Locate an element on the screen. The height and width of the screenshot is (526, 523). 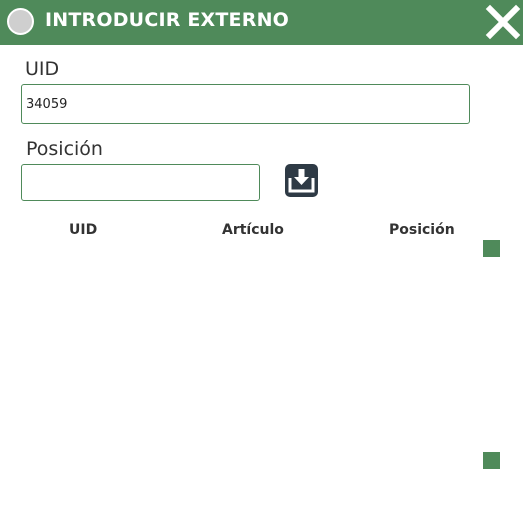
position-input is located at coordinates (140, 182).